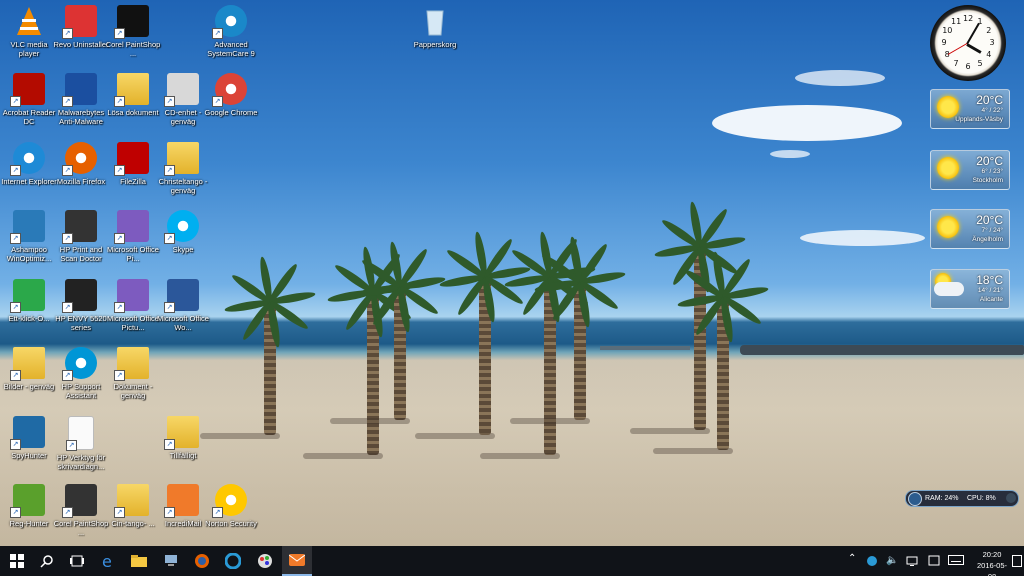  I want to click on desktop-icon-folder: ↗ Christeltango - genväg, so click(183, 168).